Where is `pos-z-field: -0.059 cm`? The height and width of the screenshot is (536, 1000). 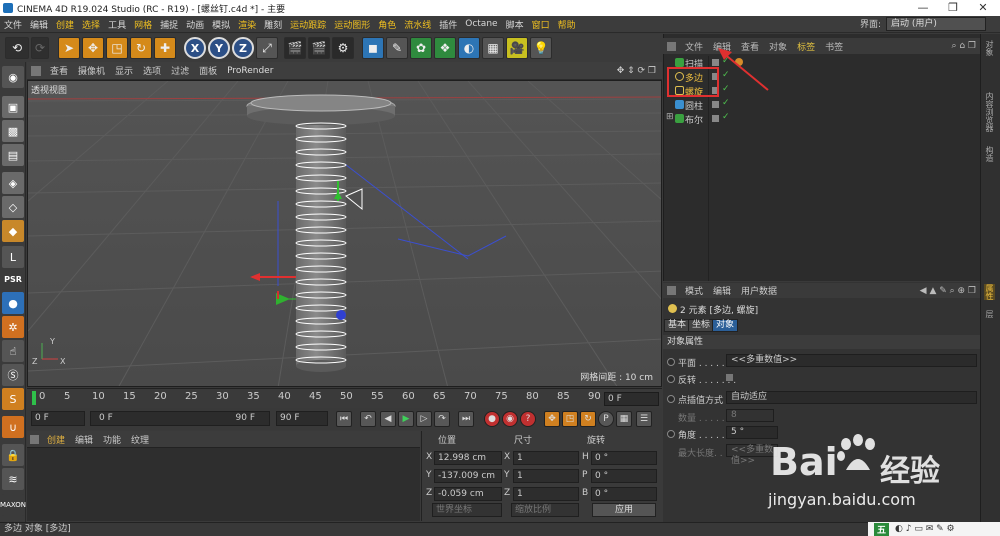
pos-z-field: -0.059 cm is located at coordinates (468, 494).